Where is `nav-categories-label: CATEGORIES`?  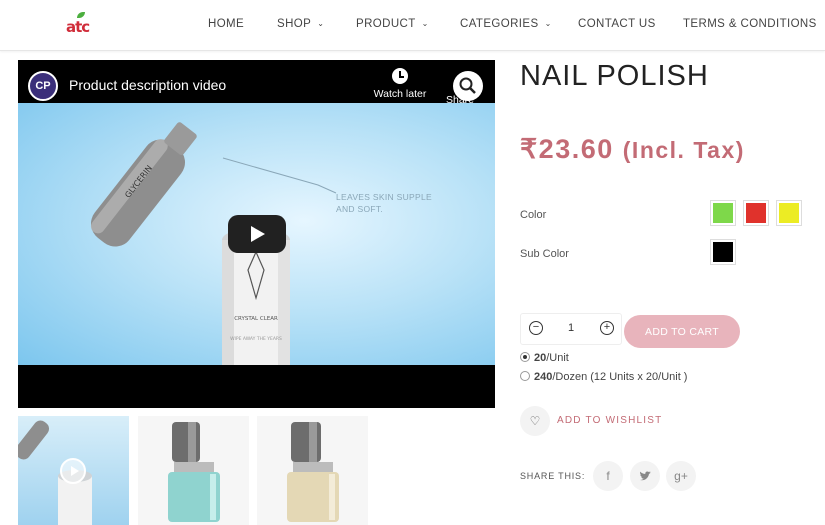 nav-categories-label: CATEGORIES is located at coordinates (499, 24).